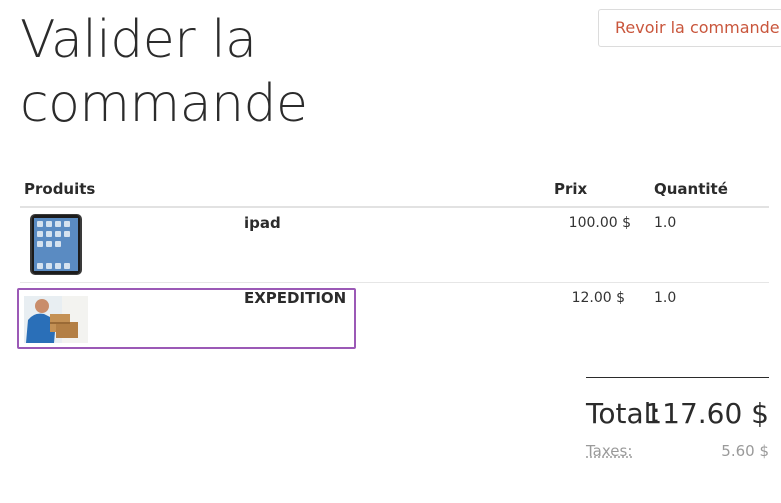 This screenshot has height=503, width=781. What do you see at coordinates (706, 413) in the screenshot?
I see `total-amount: 117.60 $` at bounding box center [706, 413].